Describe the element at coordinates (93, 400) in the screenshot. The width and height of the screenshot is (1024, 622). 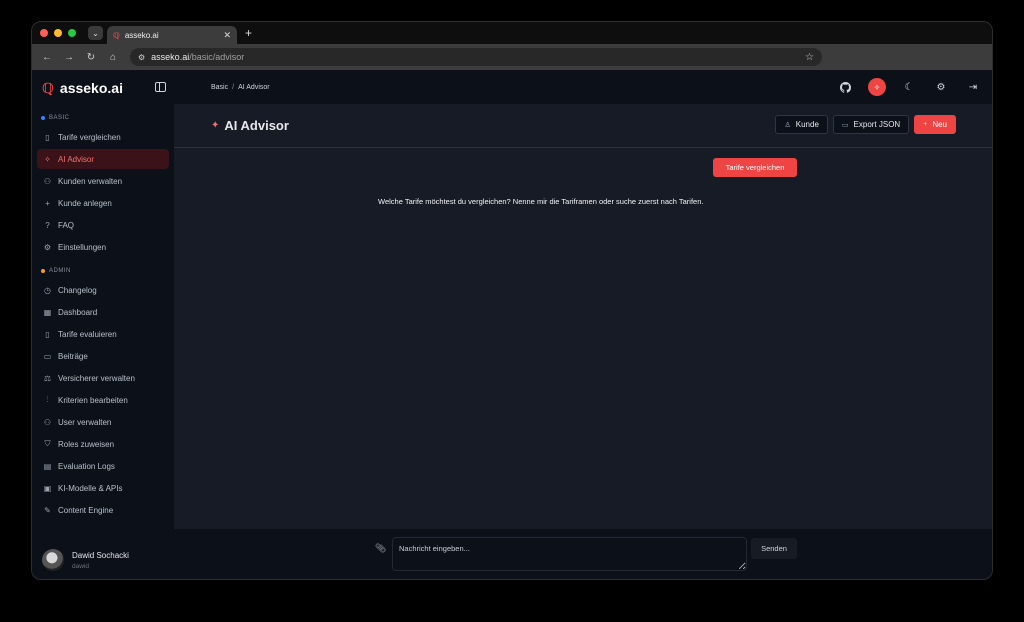
I see `sidebar-item-label: Kriterien bearbeiten` at that location.